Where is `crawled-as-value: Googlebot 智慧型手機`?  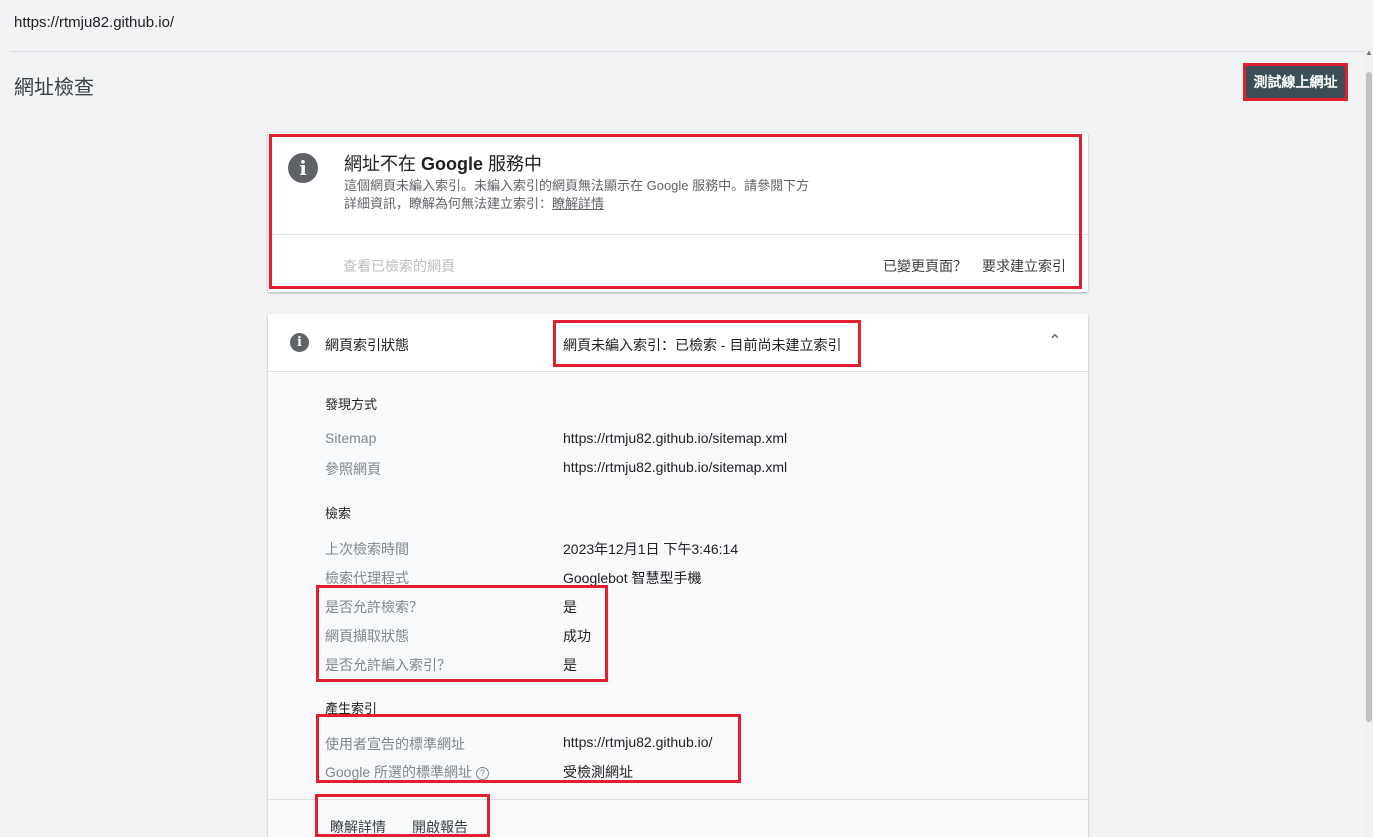
crawled-as-value: Googlebot 智慧型手機 is located at coordinates (632, 578).